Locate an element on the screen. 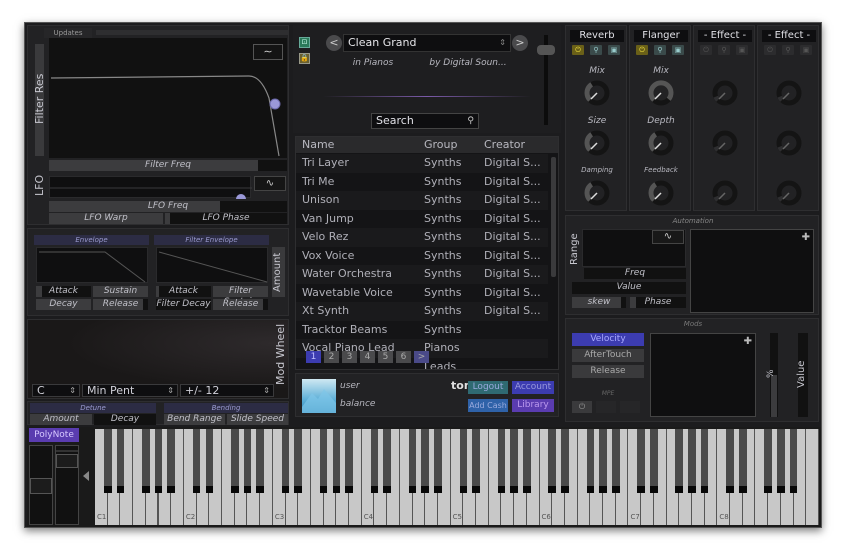  lowpass-icon: ∼ is located at coordinates (268, 52).